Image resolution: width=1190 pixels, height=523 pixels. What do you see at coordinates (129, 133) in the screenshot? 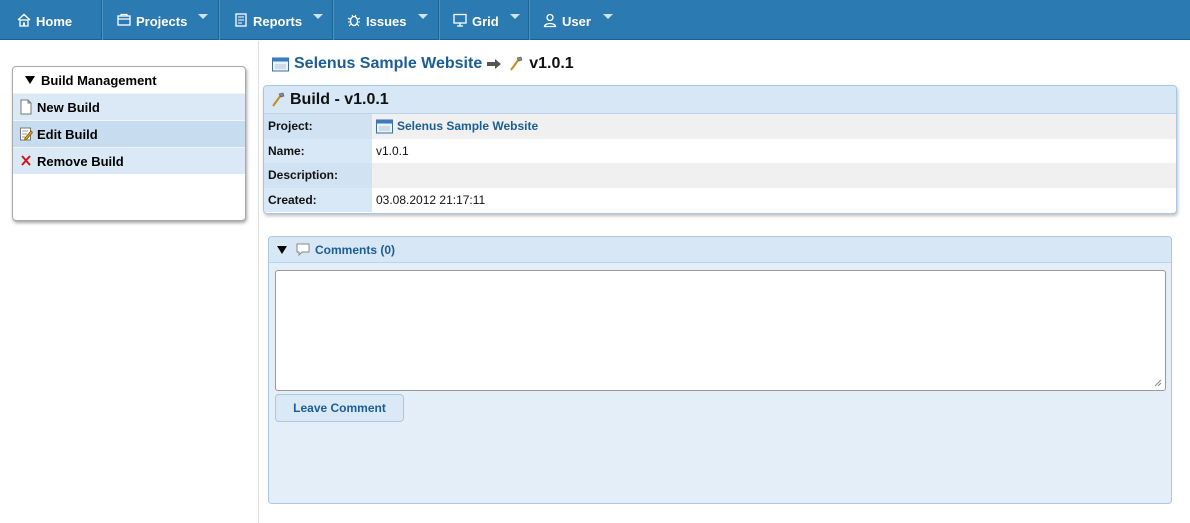
I see `sidebar-item-edit-build: Edit Build` at bounding box center [129, 133].